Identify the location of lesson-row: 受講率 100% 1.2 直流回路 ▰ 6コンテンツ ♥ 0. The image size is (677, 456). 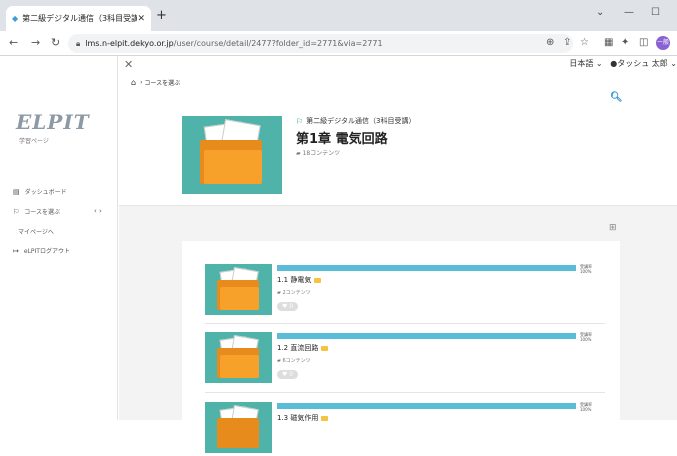
(405, 359).